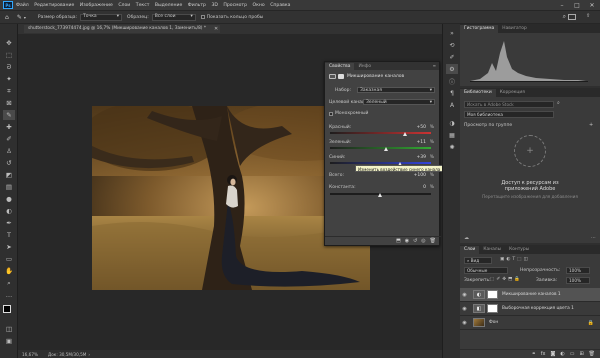 The height and width of the screenshot is (358, 600). I want to click on drop-zone-plus-icon: +, so click(530, 151).